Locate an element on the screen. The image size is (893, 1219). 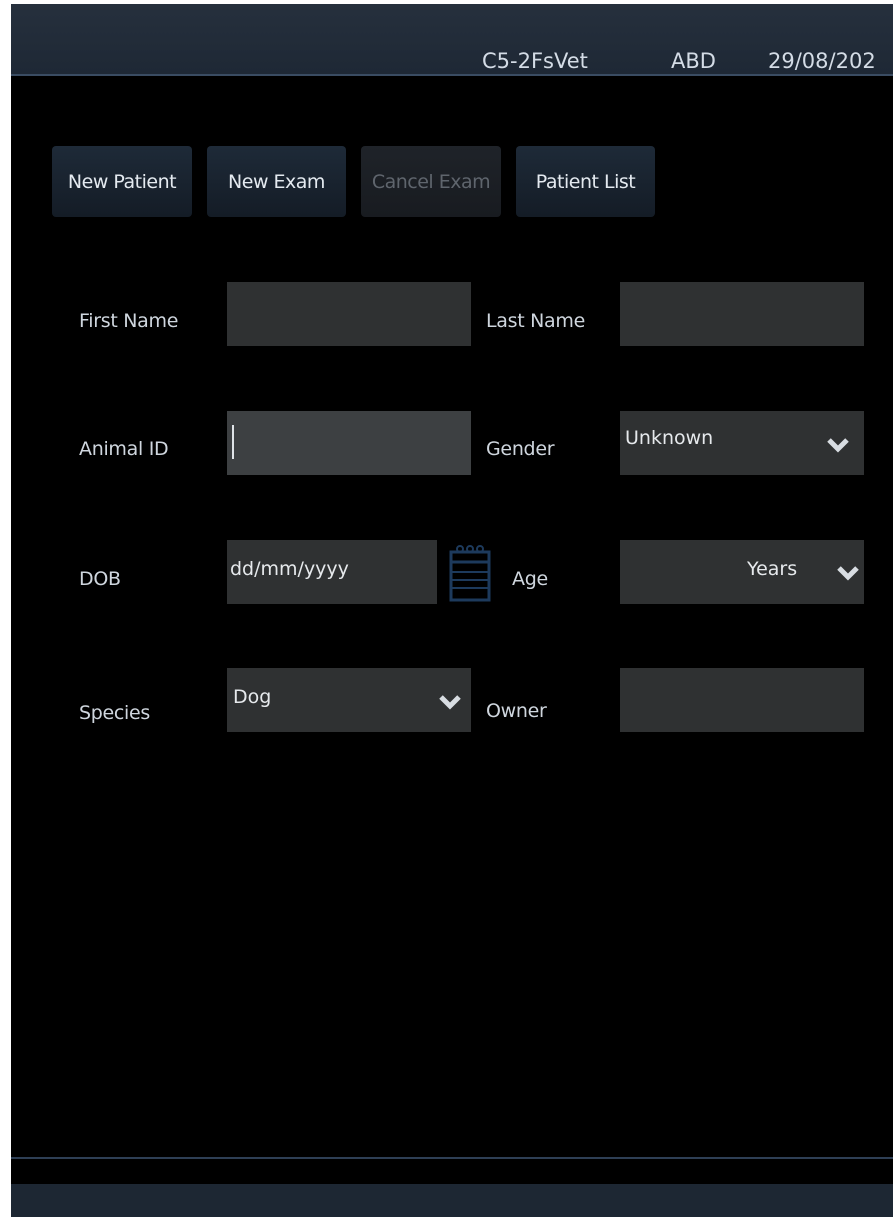
age-field: Years is located at coordinates (742, 572).